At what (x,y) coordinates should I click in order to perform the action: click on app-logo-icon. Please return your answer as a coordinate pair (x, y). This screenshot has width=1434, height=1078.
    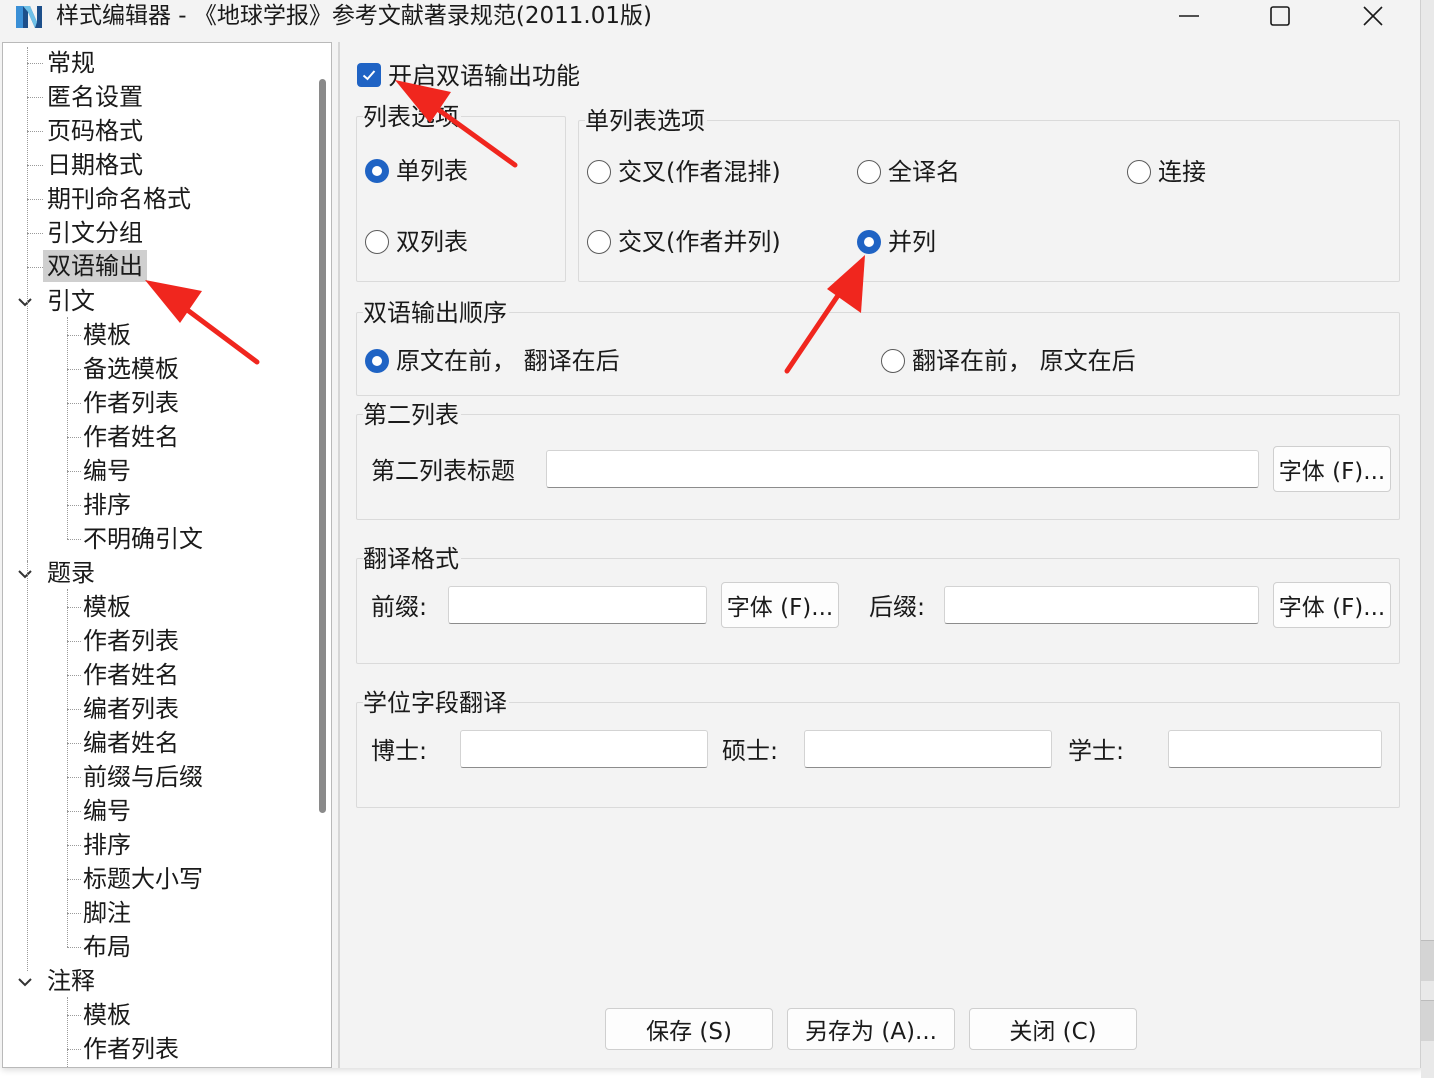
    Looking at the image, I should click on (29, 17).